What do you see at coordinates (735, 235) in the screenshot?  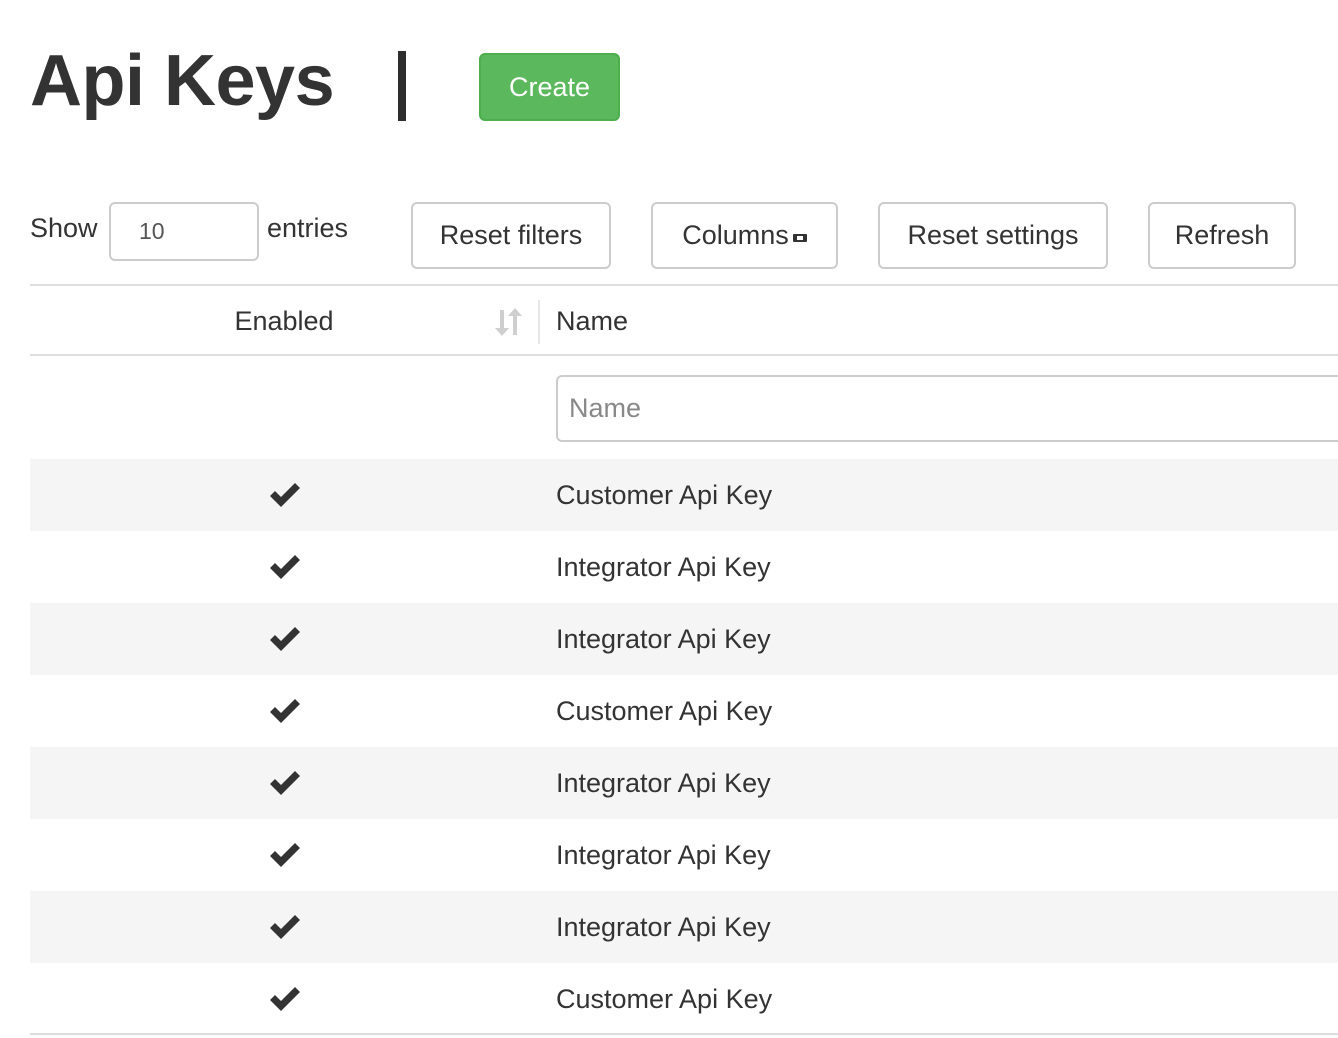 I see `columns-button-label: Columns` at bounding box center [735, 235].